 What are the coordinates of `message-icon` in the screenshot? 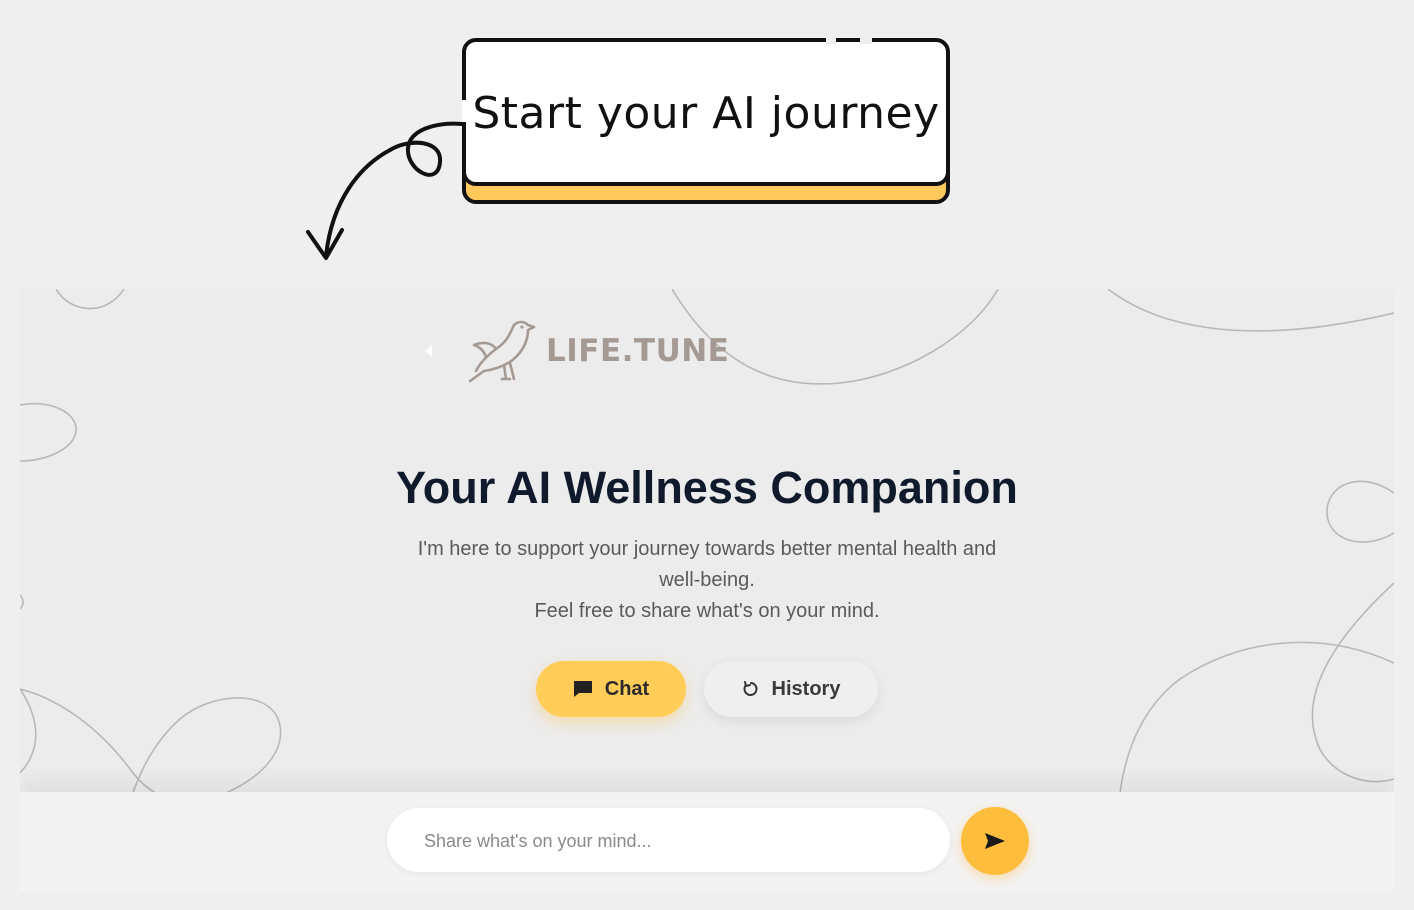 It's located at (583, 689).